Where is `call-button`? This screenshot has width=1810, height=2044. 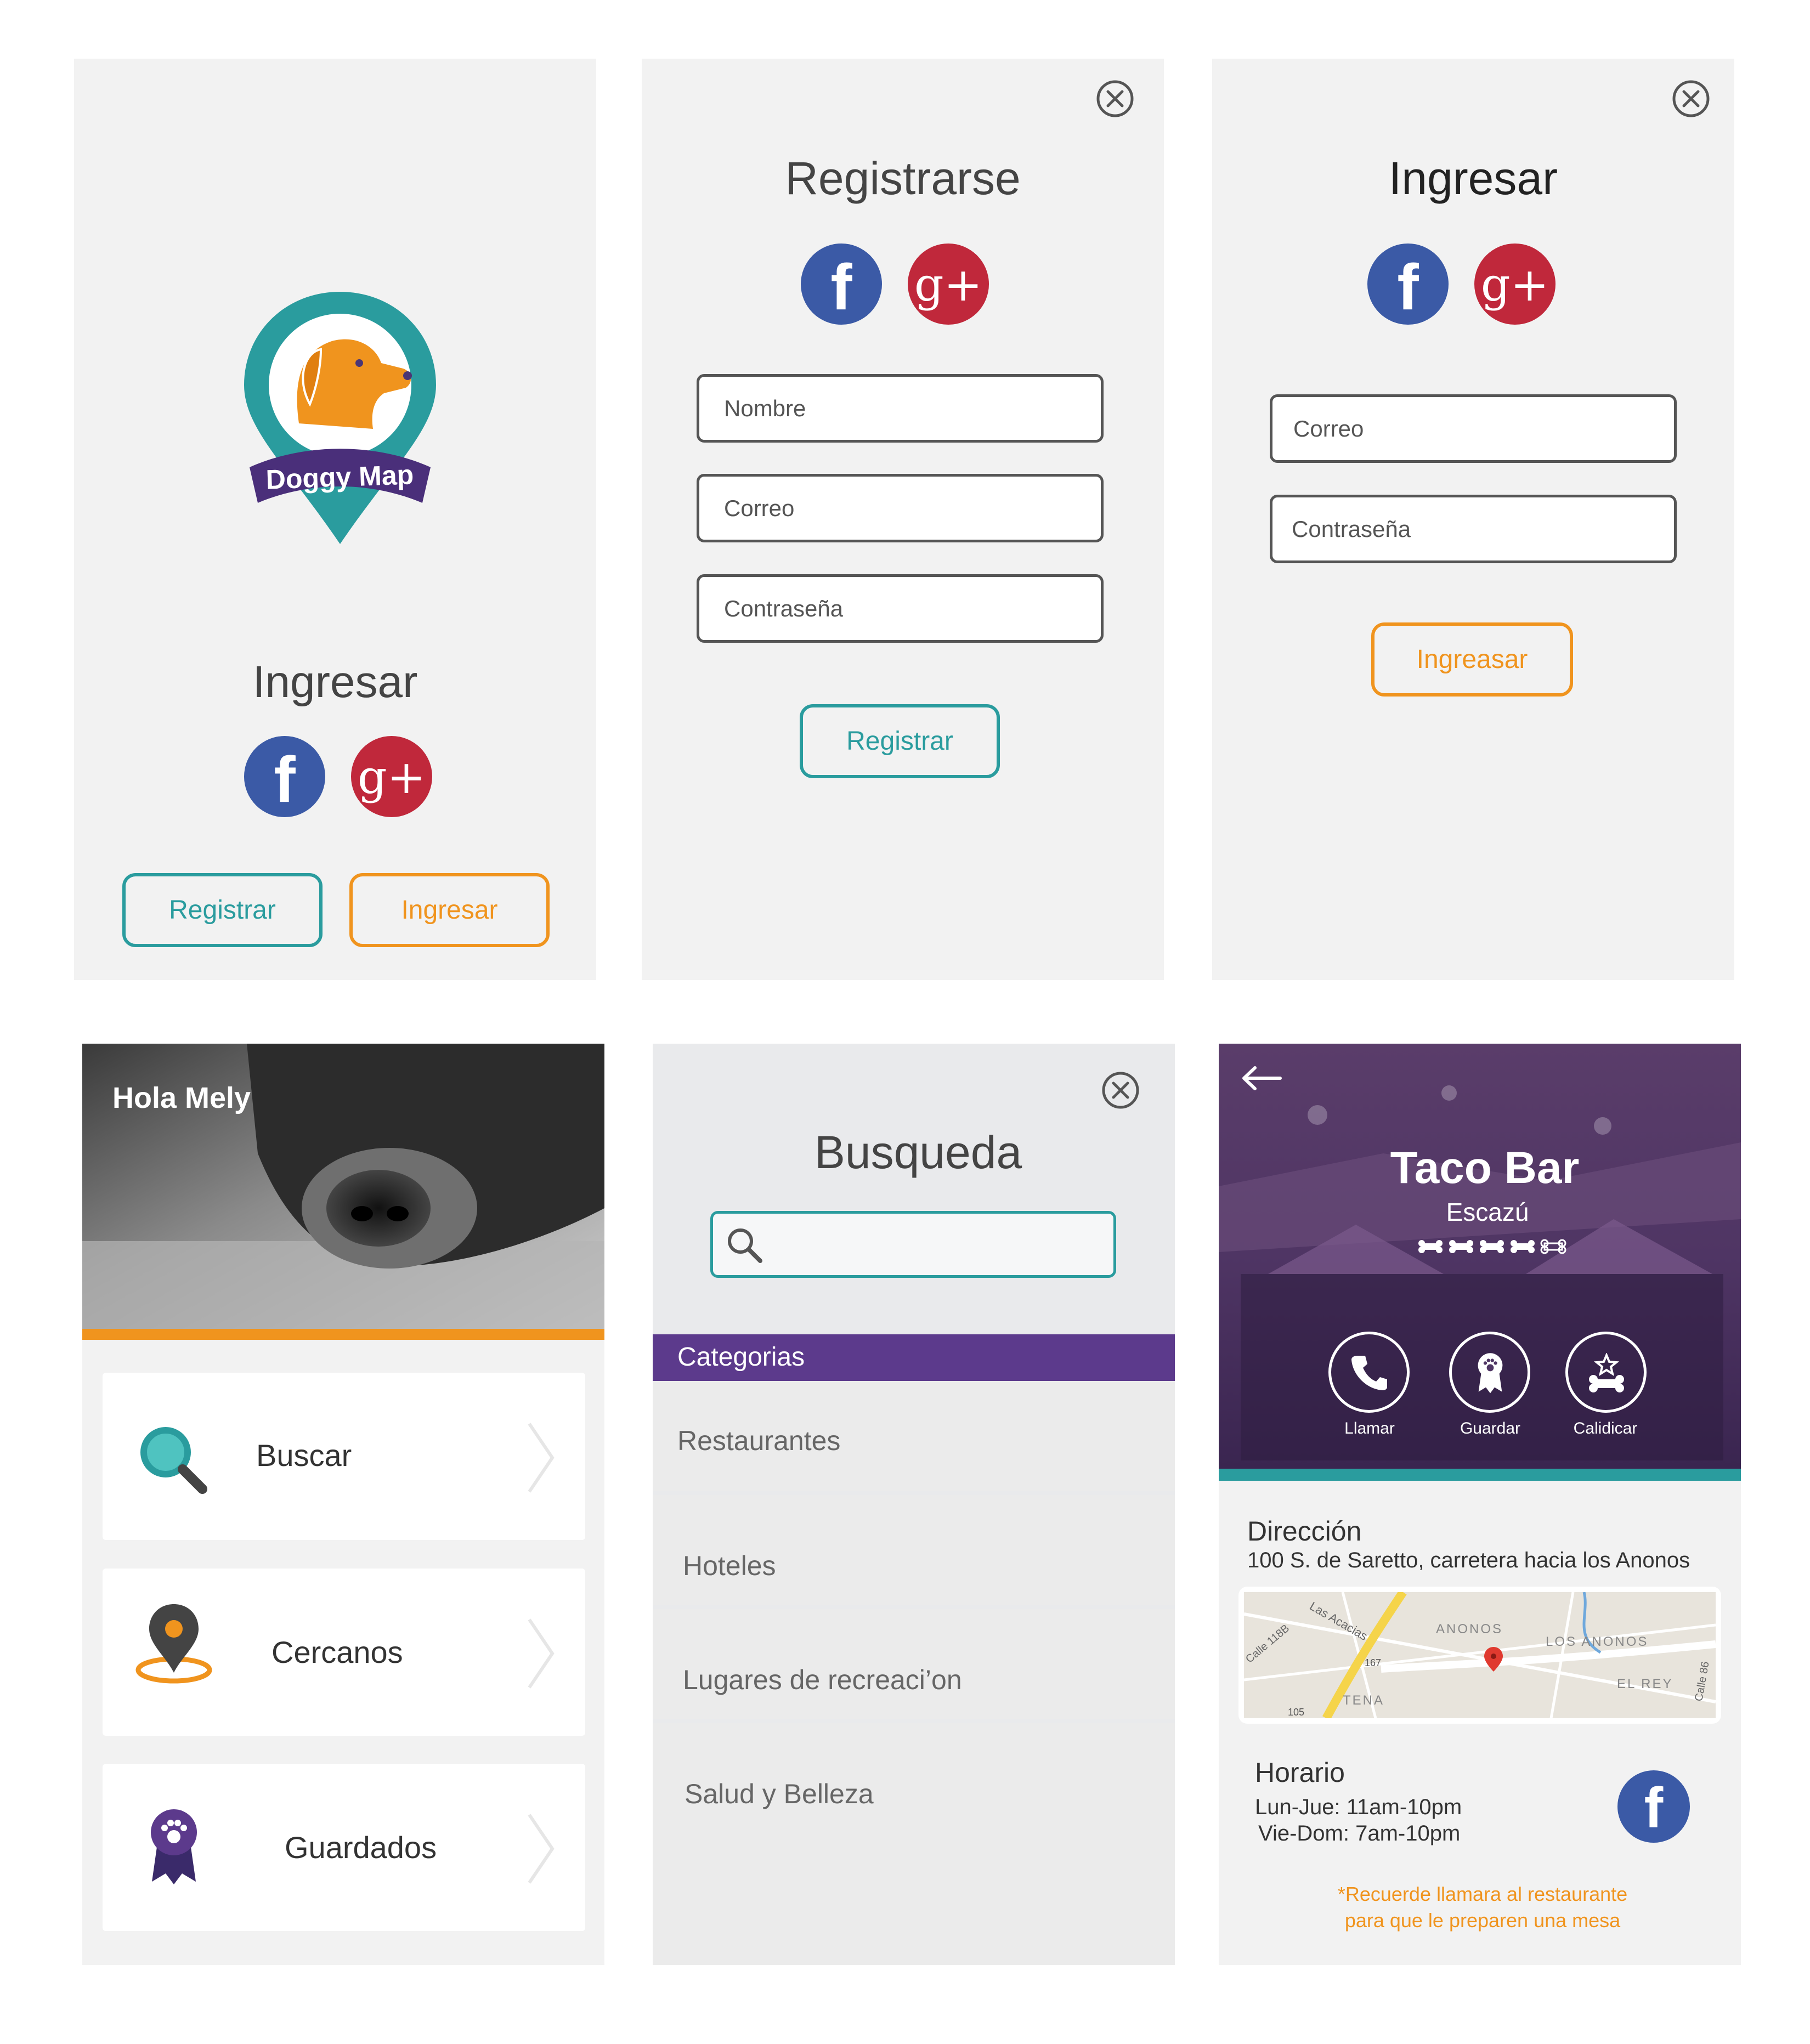
call-button is located at coordinates (1369, 1372).